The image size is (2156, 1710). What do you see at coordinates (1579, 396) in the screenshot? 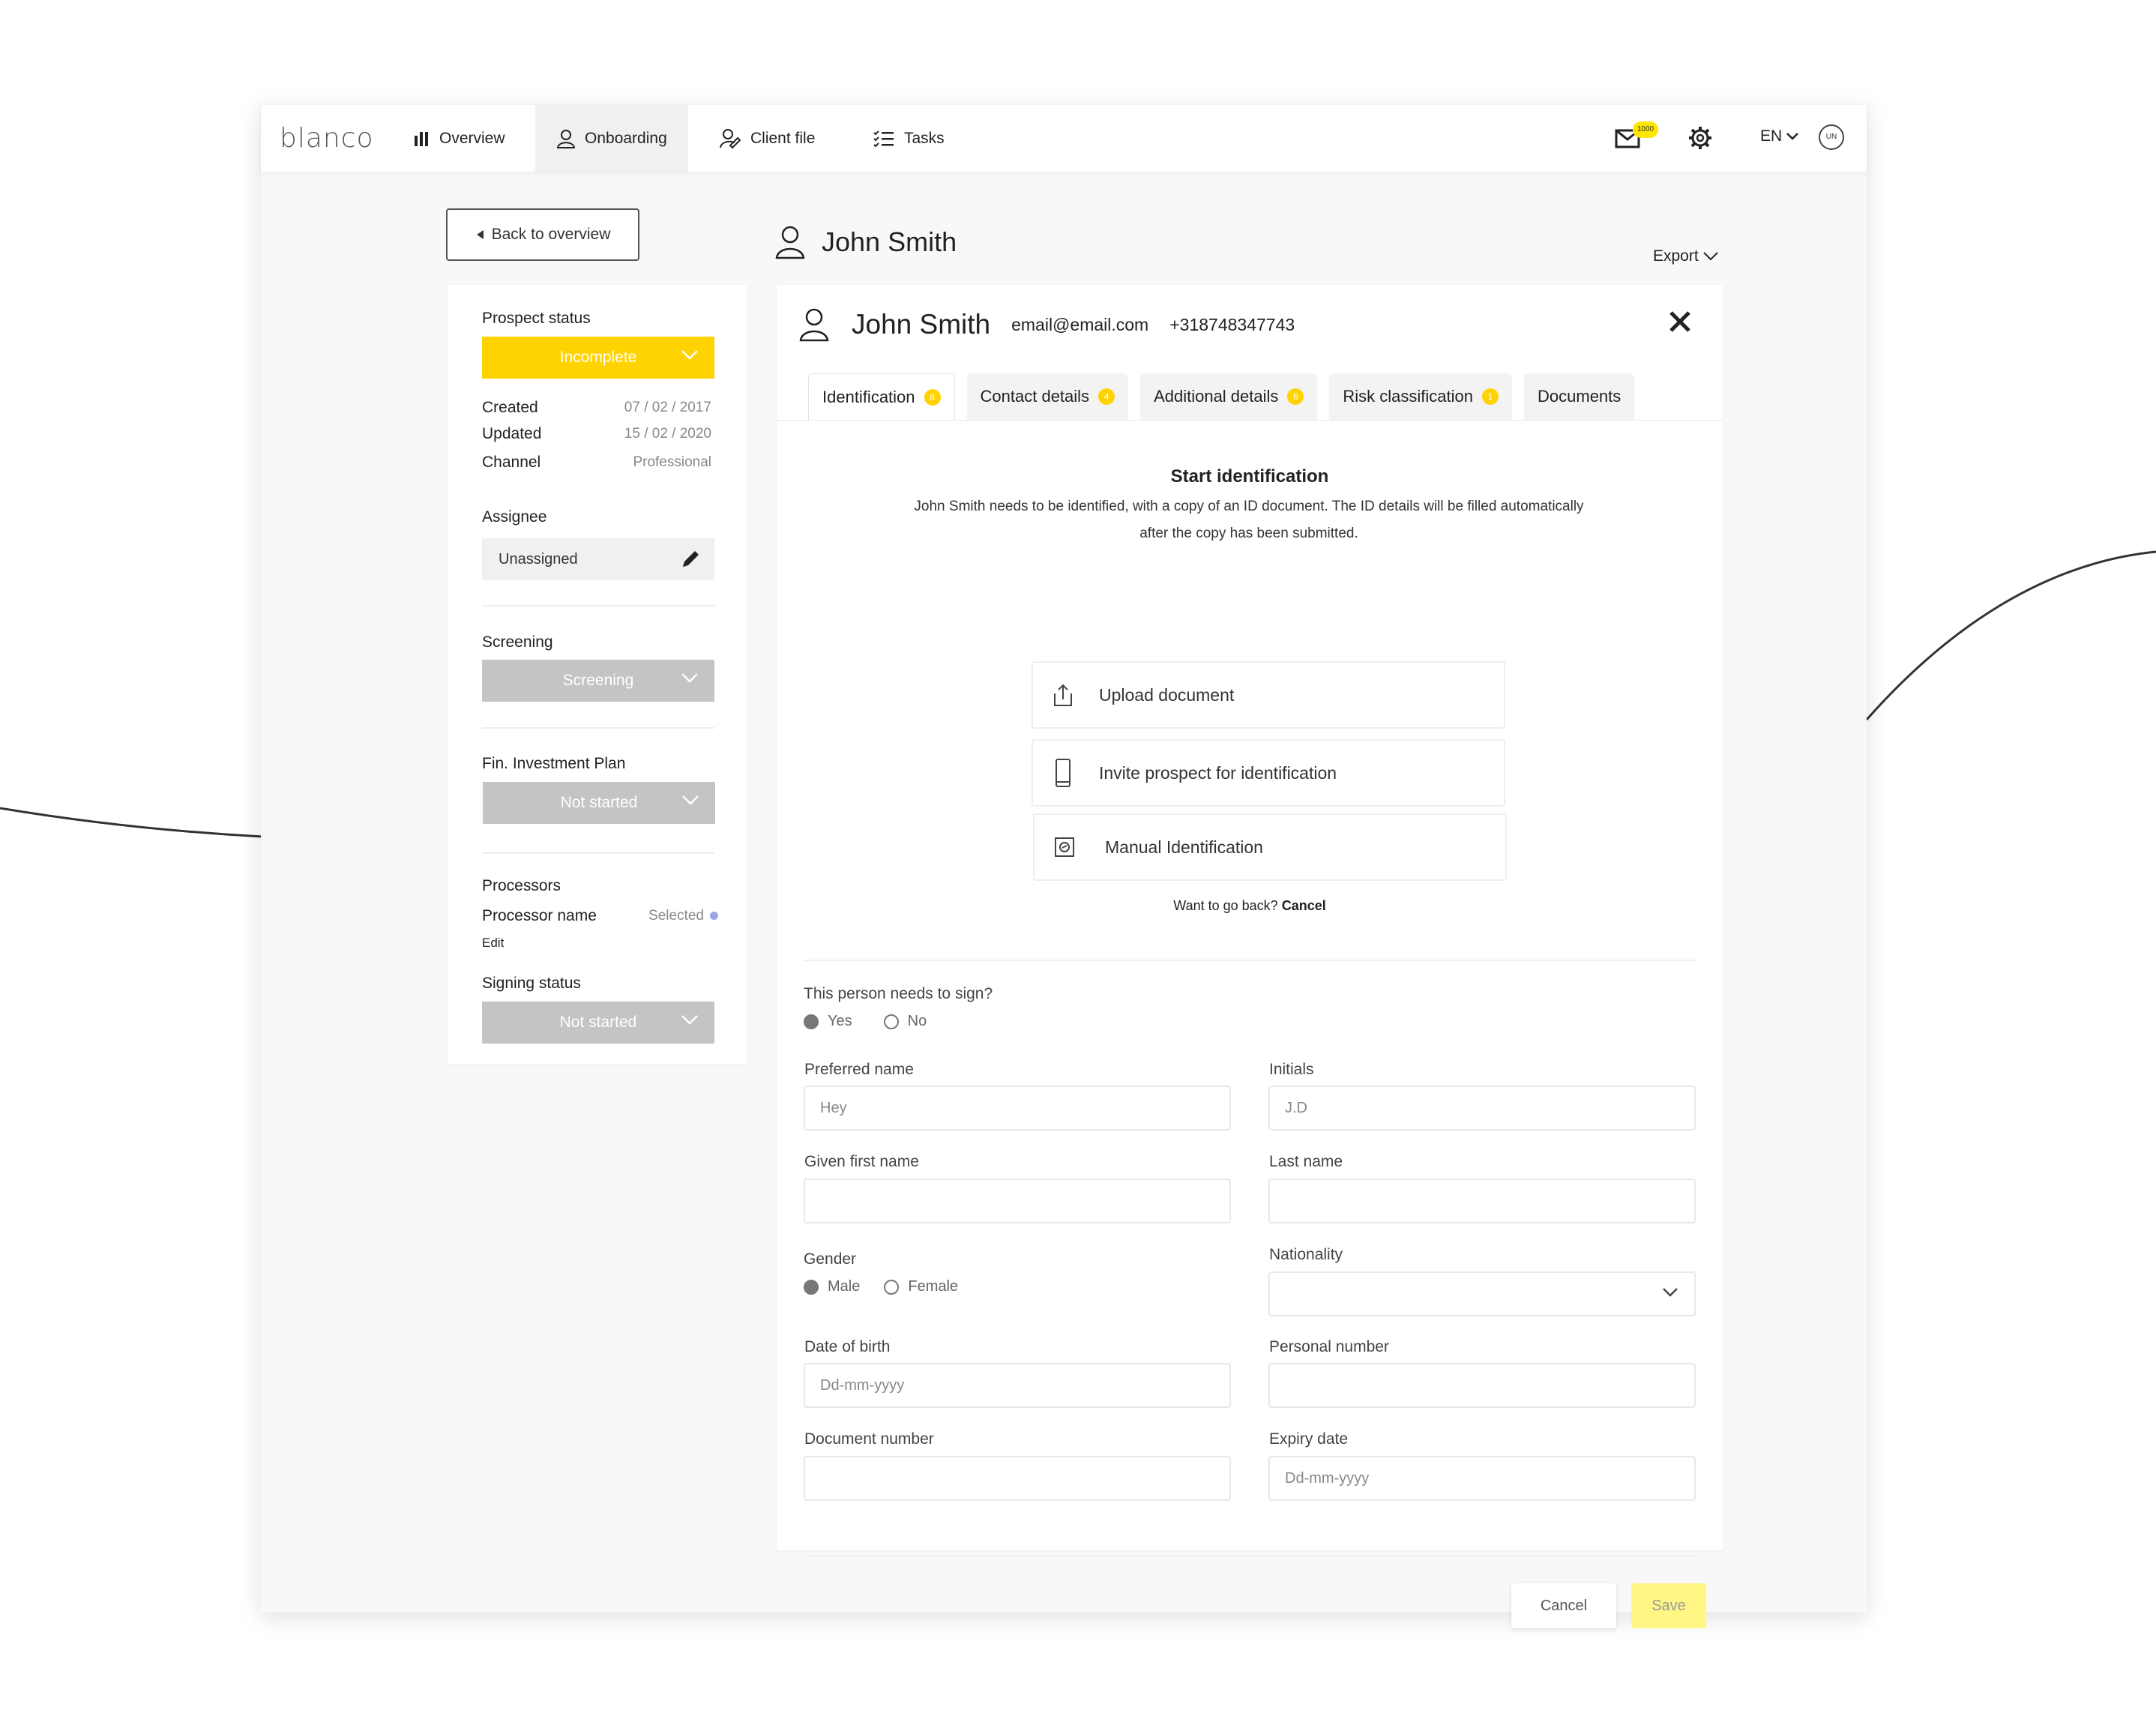
I see `tab-documents: Documents` at bounding box center [1579, 396].